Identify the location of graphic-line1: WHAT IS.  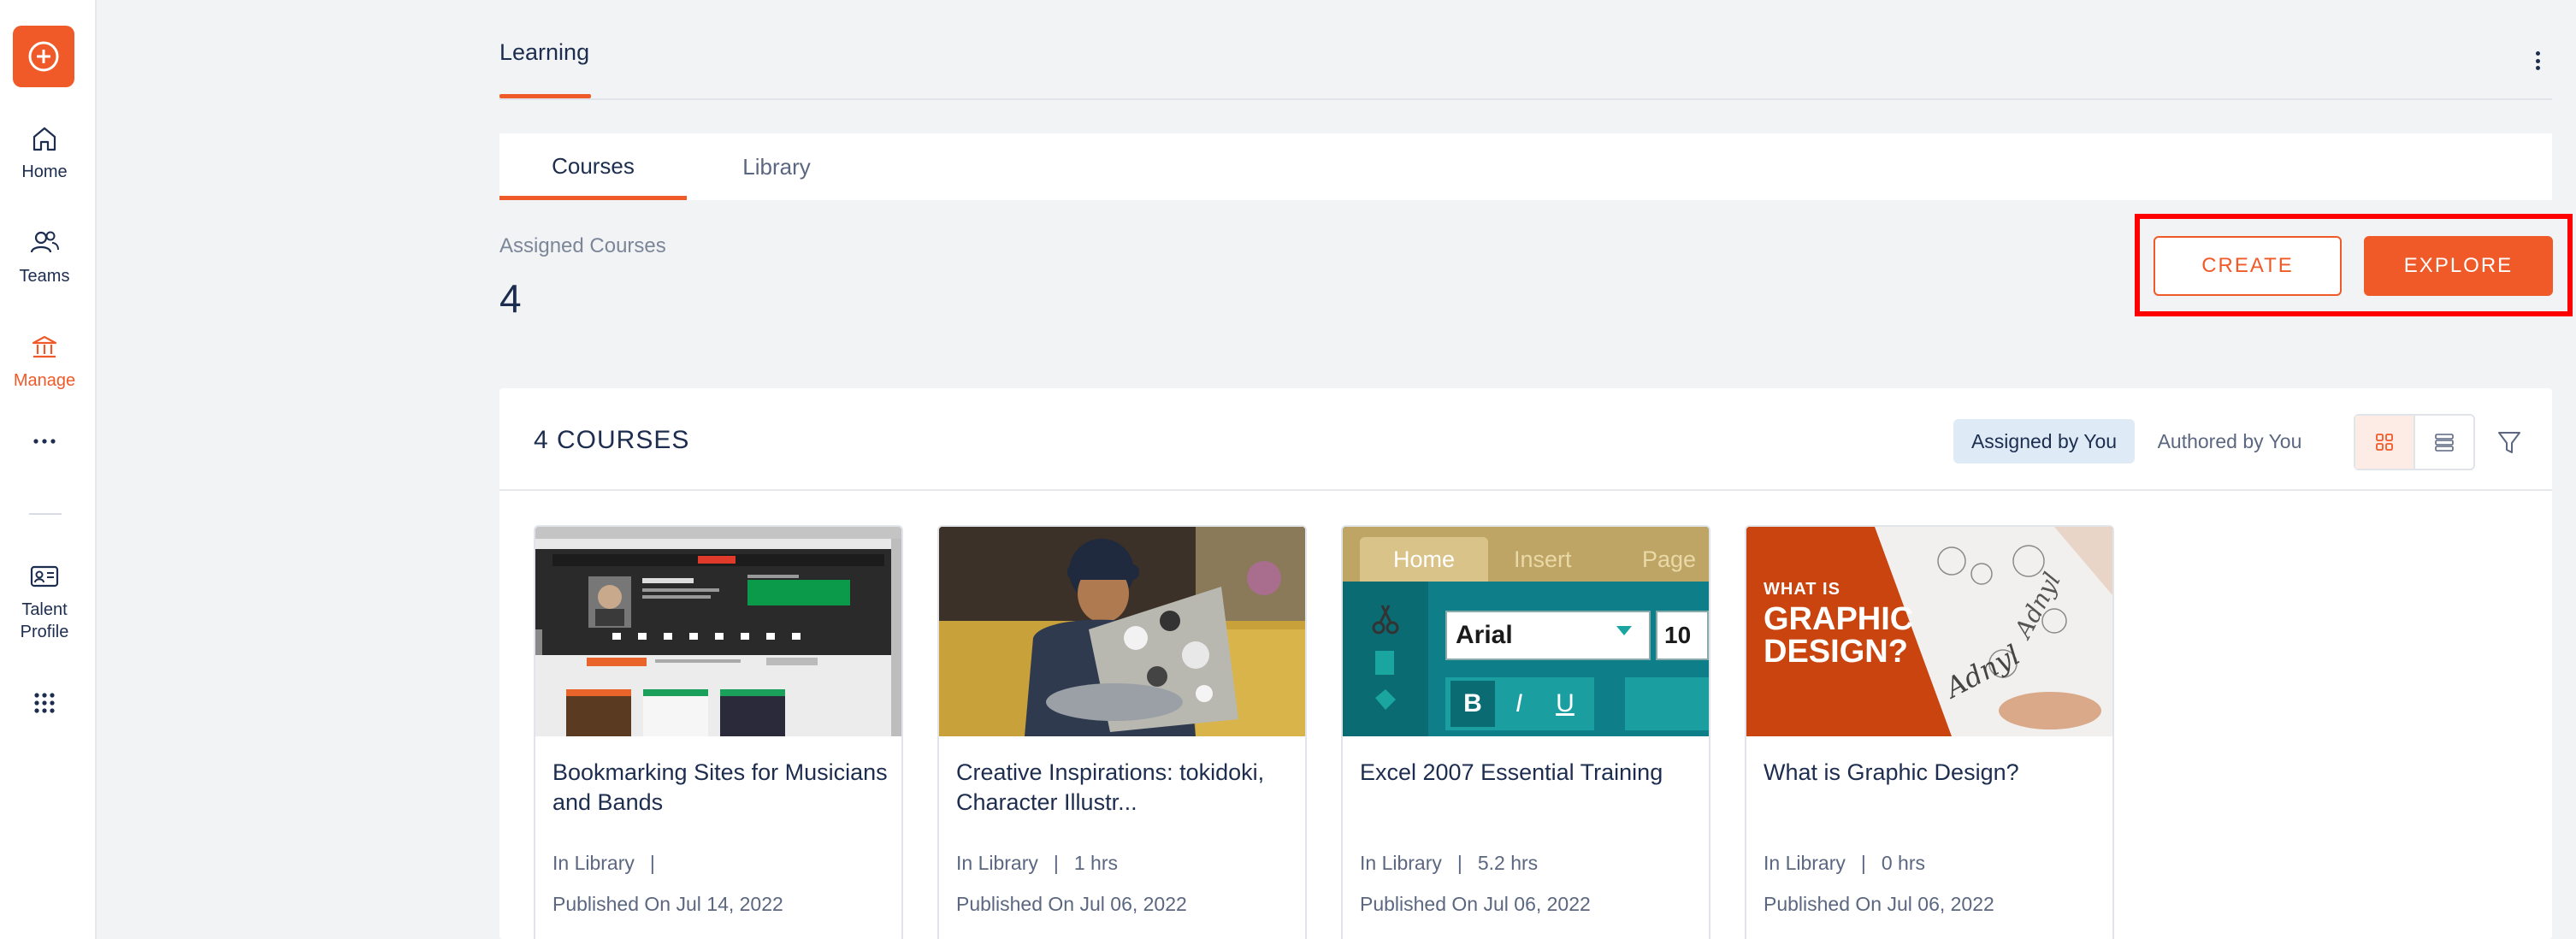
(1802, 589).